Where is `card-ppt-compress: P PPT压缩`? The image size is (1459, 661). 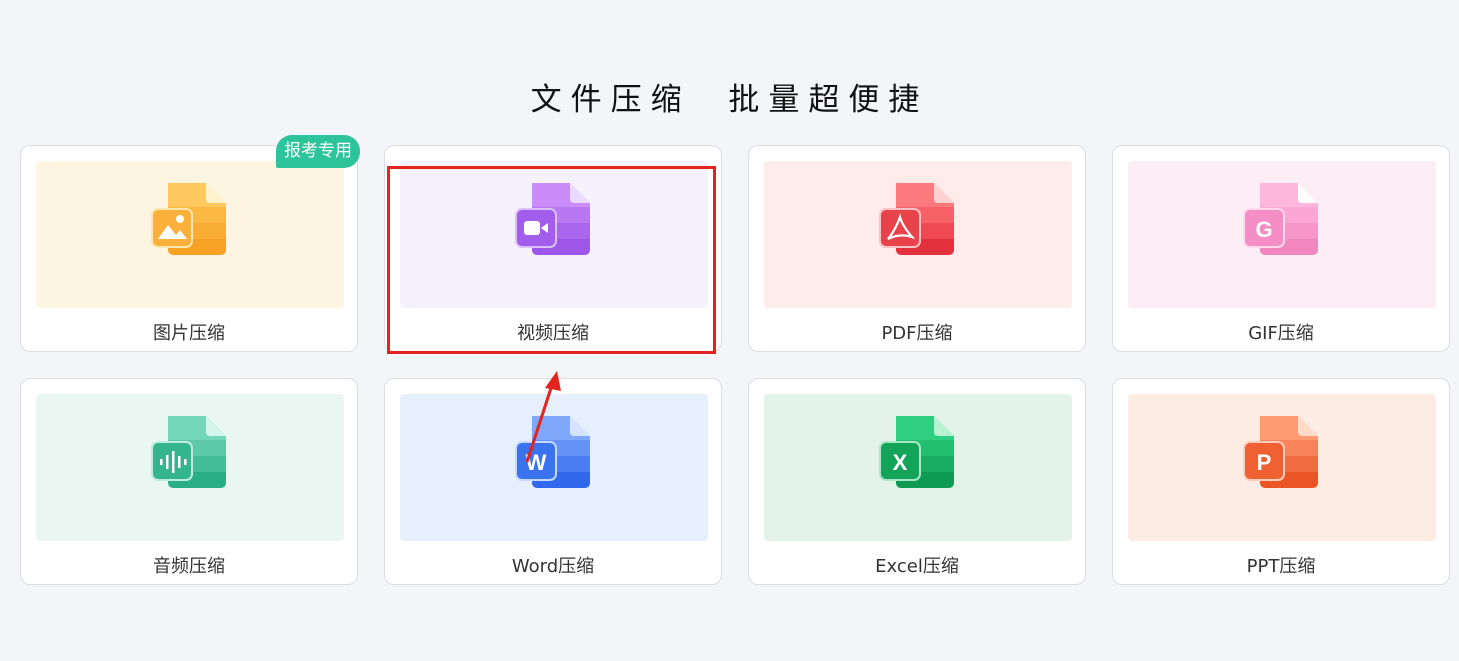
card-ppt-compress: P PPT压缩 is located at coordinates (1281, 481).